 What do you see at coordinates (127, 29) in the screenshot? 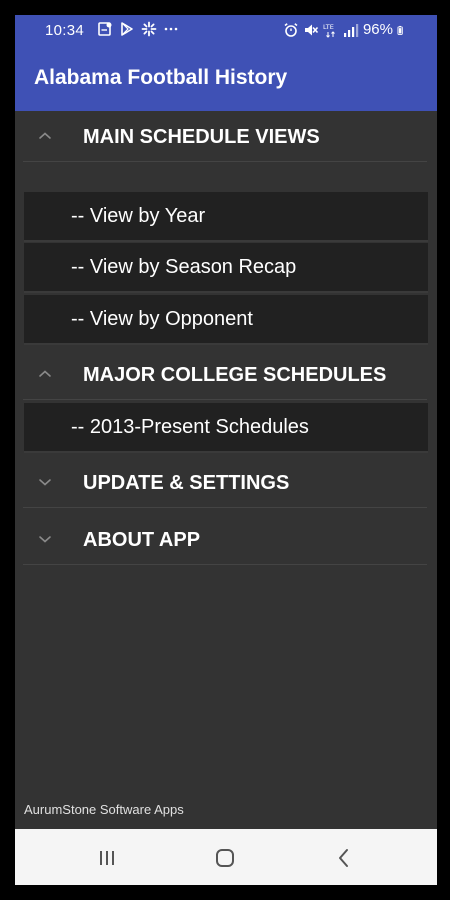
I see `play-store-icon` at bounding box center [127, 29].